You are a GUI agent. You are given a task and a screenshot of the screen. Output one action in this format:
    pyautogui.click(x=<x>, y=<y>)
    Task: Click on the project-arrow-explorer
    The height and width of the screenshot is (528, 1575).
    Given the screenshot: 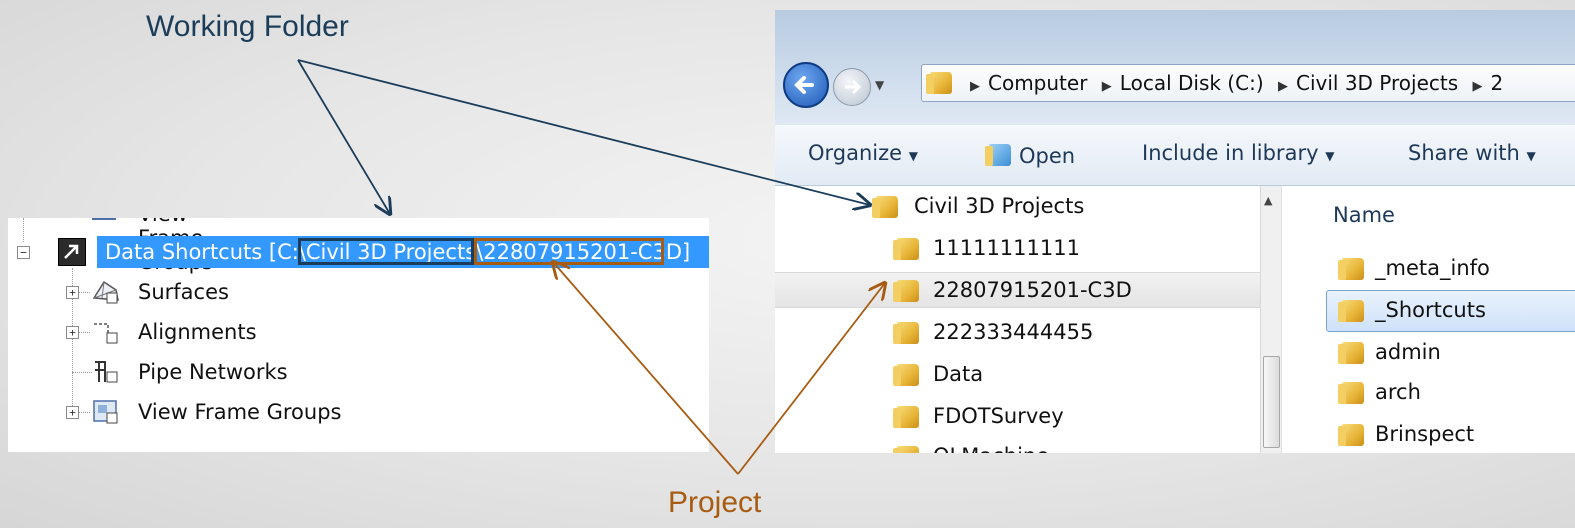 What is the action you would take?
    pyautogui.click(x=811, y=379)
    